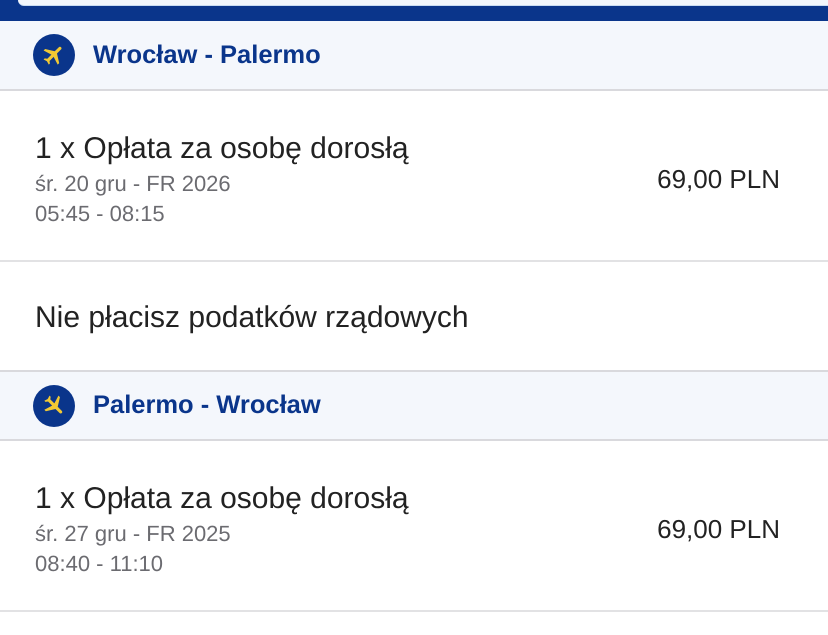  What do you see at coordinates (133, 184) in the screenshot?
I see `flight-date: śr. 20 gru - FR 2026` at bounding box center [133, 184].